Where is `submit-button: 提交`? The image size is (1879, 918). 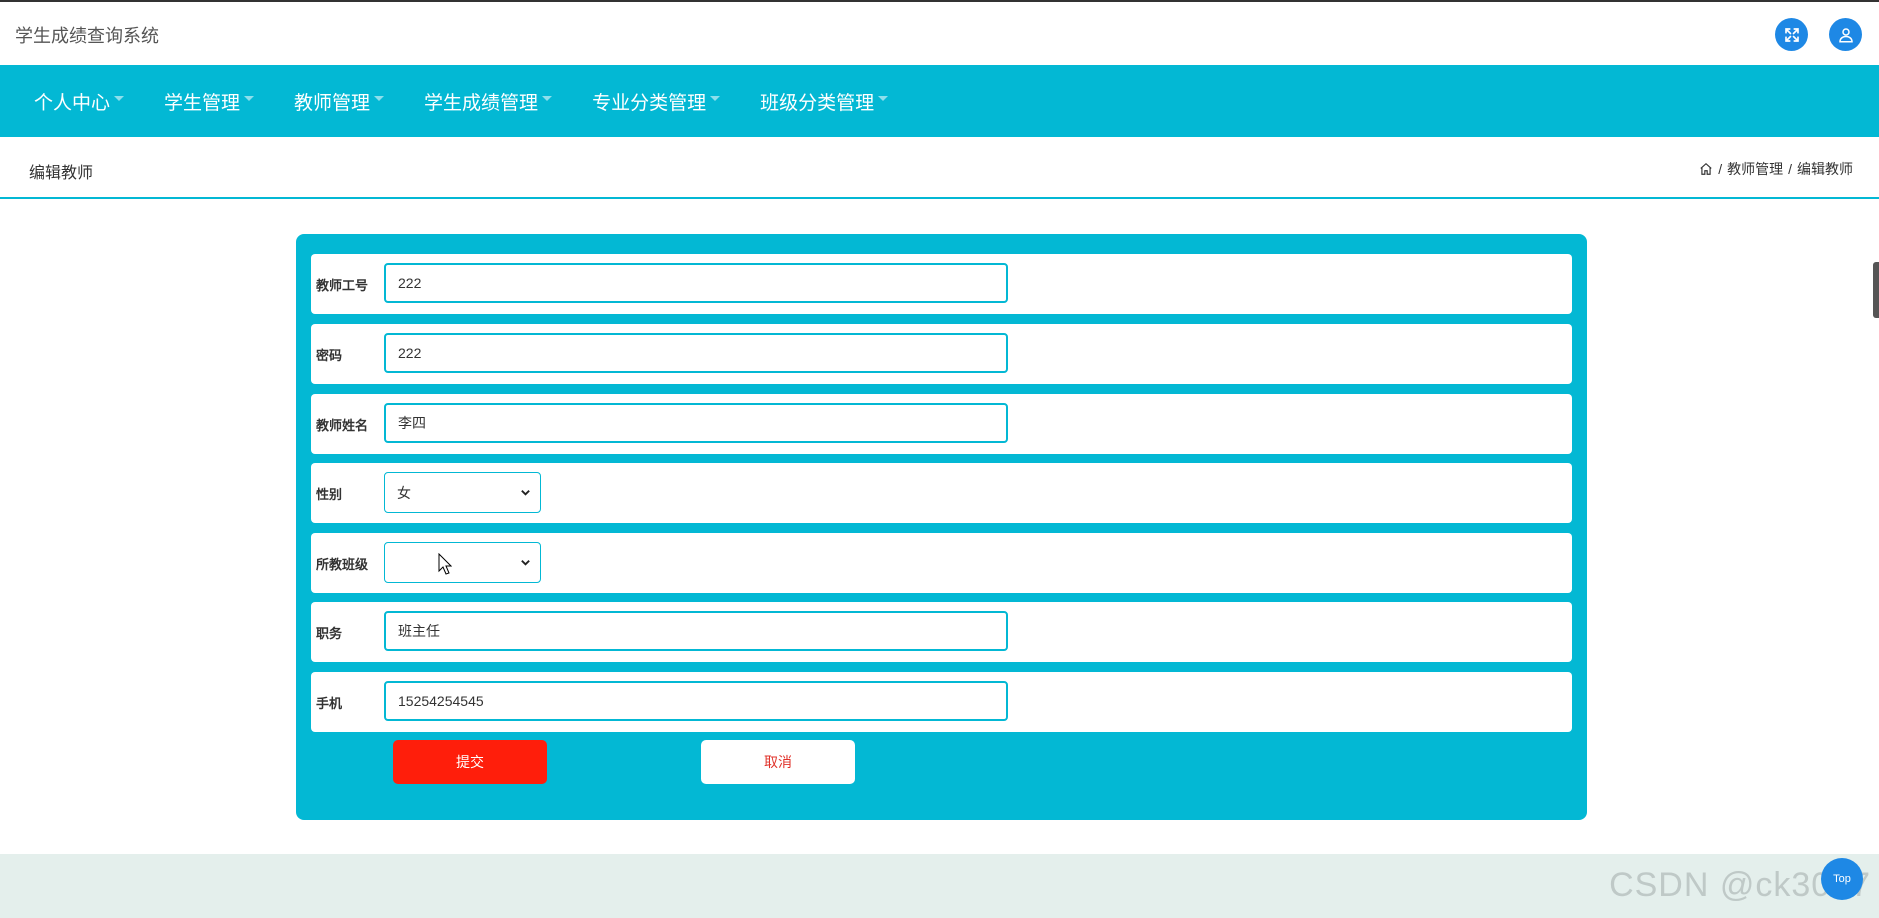 submit-button: 提交 is located at coordinates (470, 762).